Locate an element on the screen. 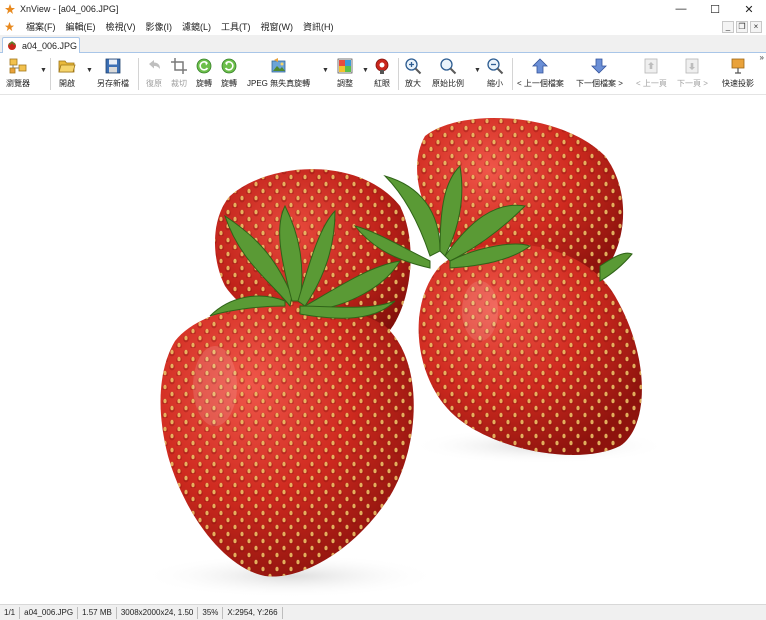 This screenshot has height=620, width=766. status-zoom: 35% is located at coordinates (211, 612).